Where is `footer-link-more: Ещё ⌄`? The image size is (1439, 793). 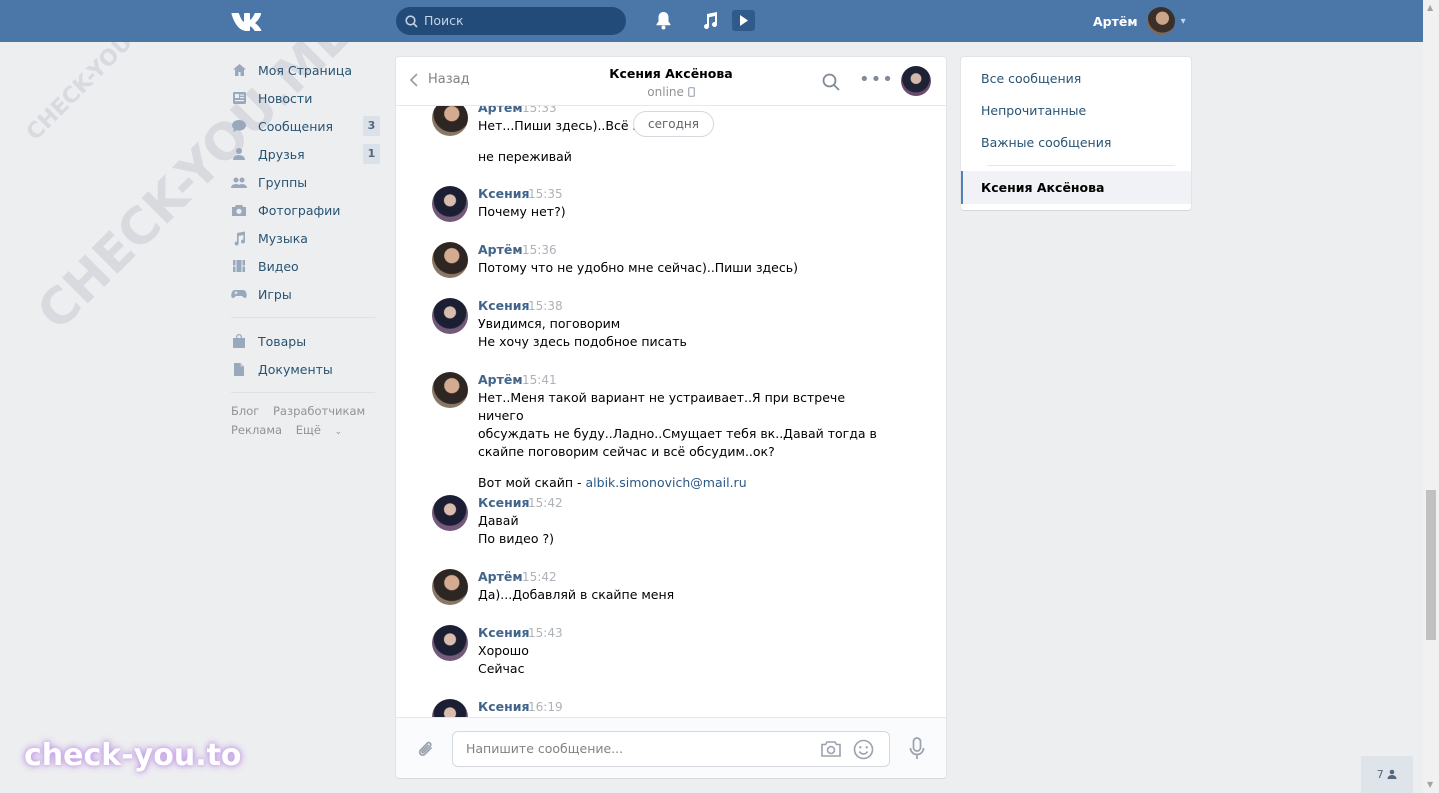
footer-link-more: Ещё ⌄ is located at coordinates (324, 430).